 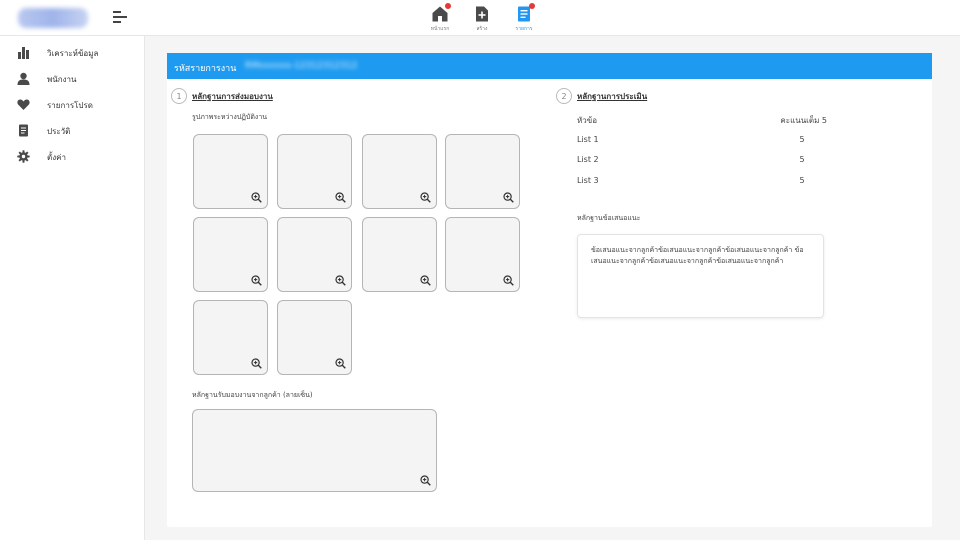 What do you see at coordinates (23, 156) in the screenshot?
I see `gear-icon` at bounding box center [23, 156].